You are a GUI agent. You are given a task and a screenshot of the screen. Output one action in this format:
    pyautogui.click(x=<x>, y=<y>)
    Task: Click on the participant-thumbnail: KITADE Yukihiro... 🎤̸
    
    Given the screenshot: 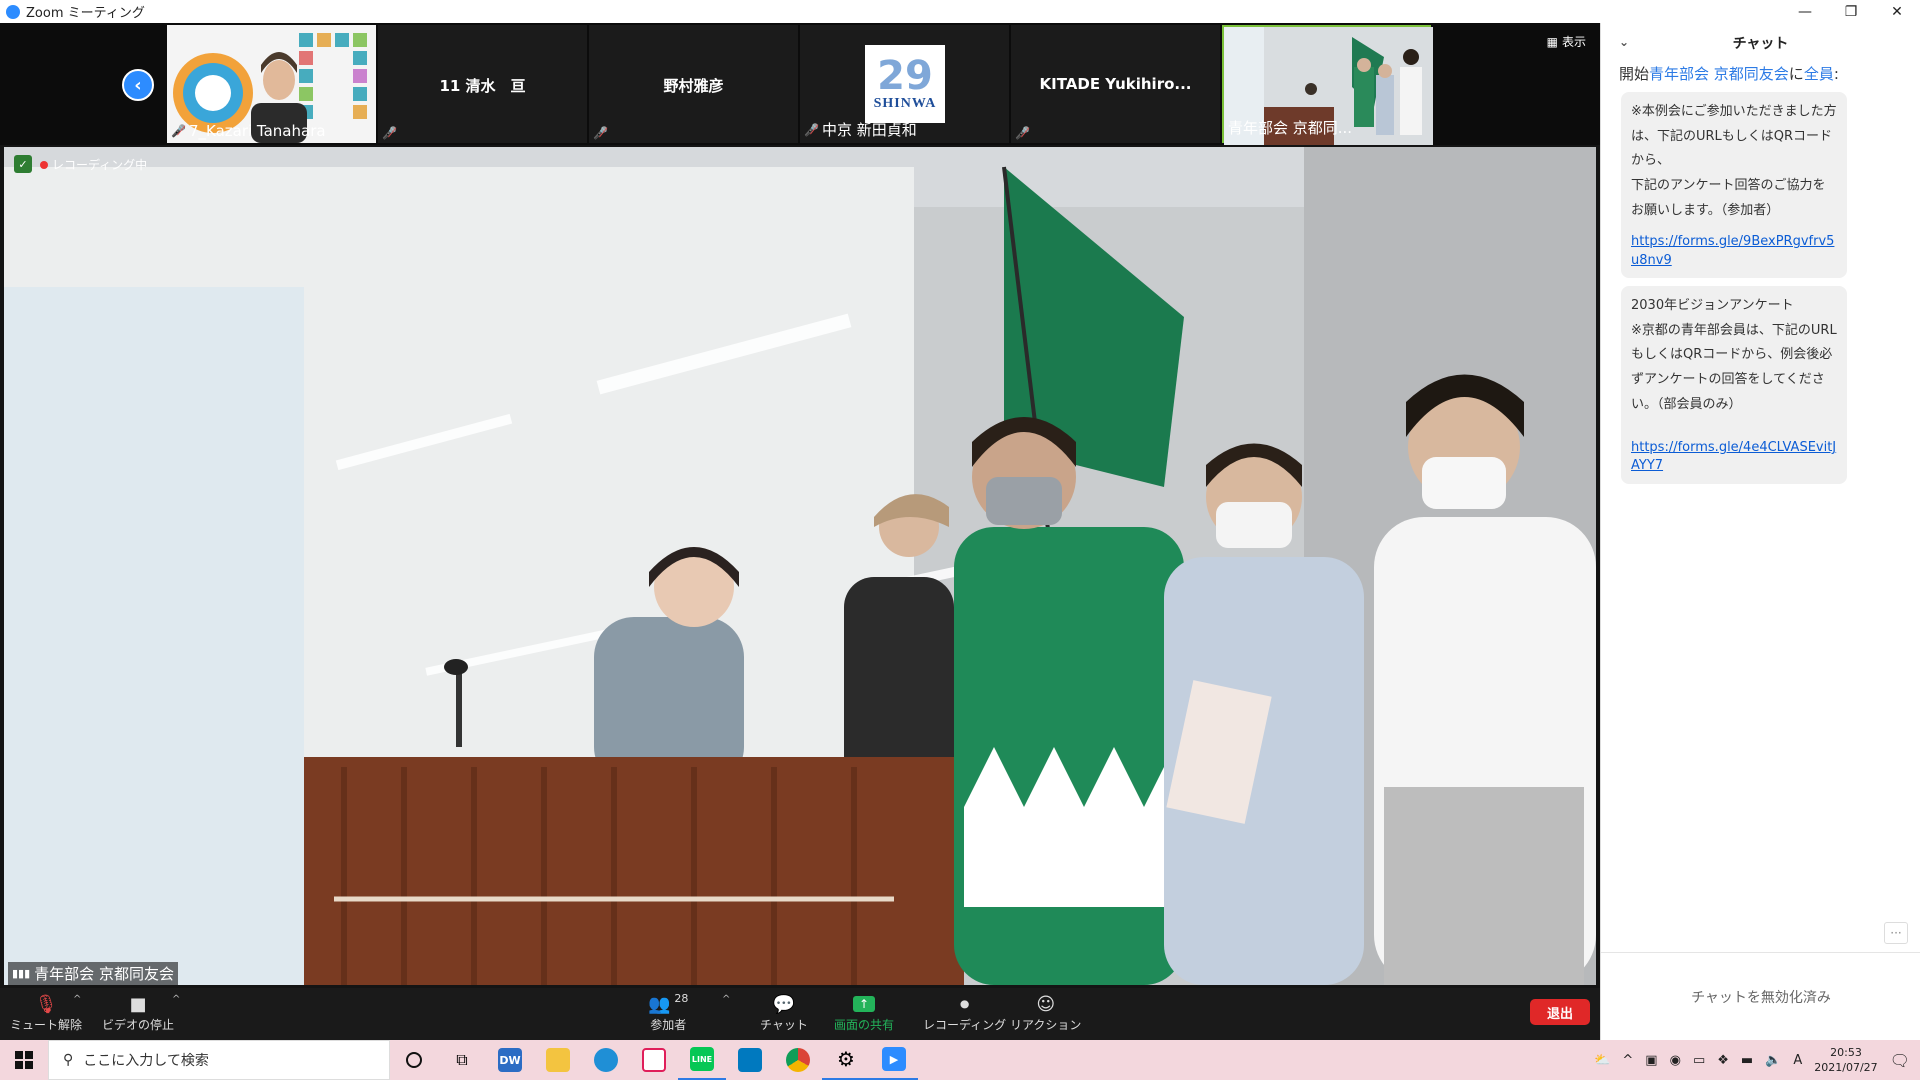 What is the action you would take?
    pyautogui.click(x=1115, y=84)
    